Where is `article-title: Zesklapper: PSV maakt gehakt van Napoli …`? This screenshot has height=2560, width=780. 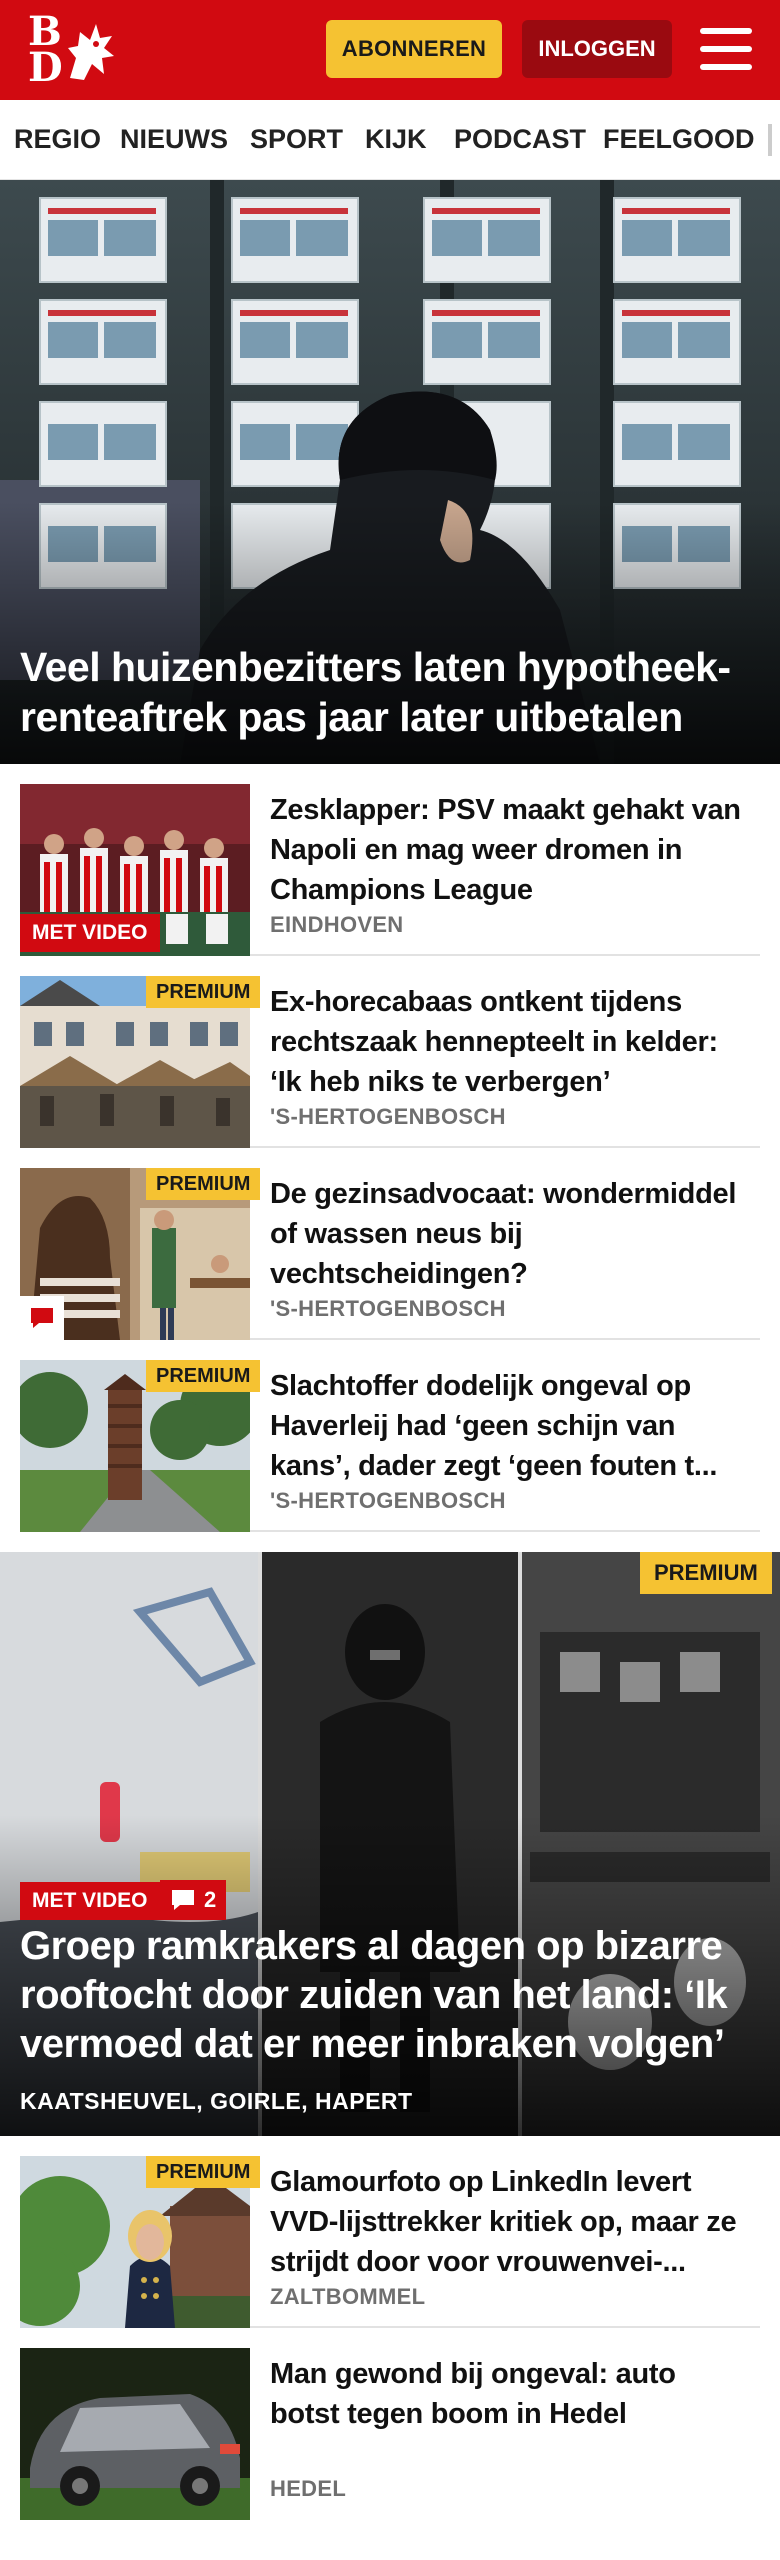
article-title: Zesklapper: PSV maakt gehakt van Napoli … is located at coordinates (510, 850).